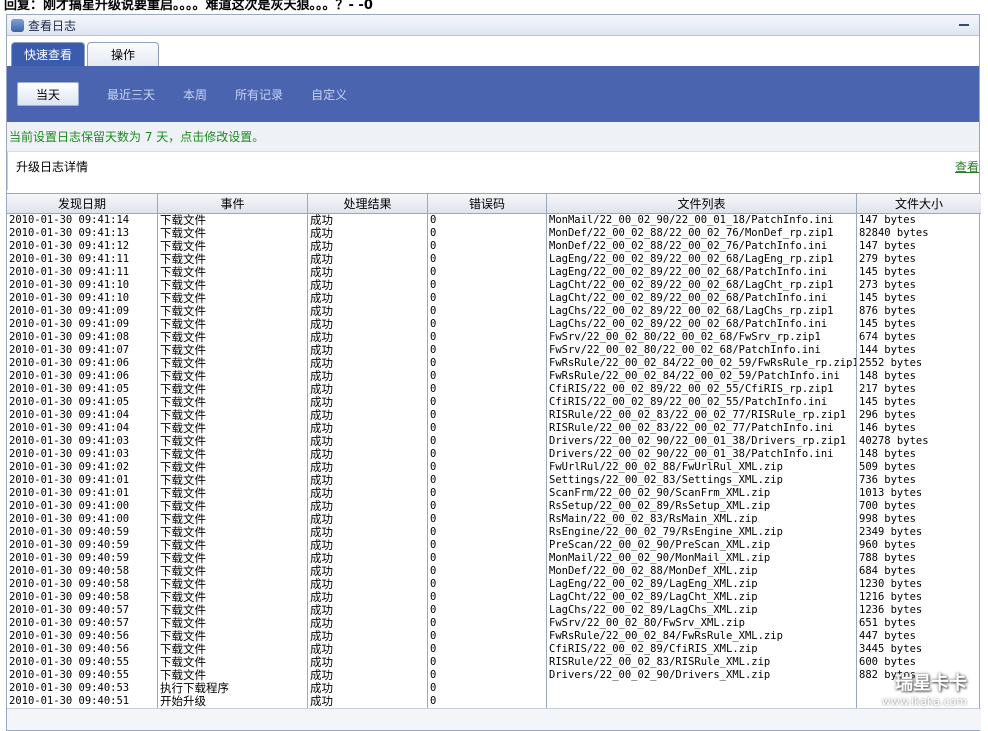 The image size is (988, 731). What do you see at coordinates (494, 688) in the screenshot?
I see `table-row: 2010-01-30 09:40:53 执行下载程序 成功 0` at bounding box center [494, 688].